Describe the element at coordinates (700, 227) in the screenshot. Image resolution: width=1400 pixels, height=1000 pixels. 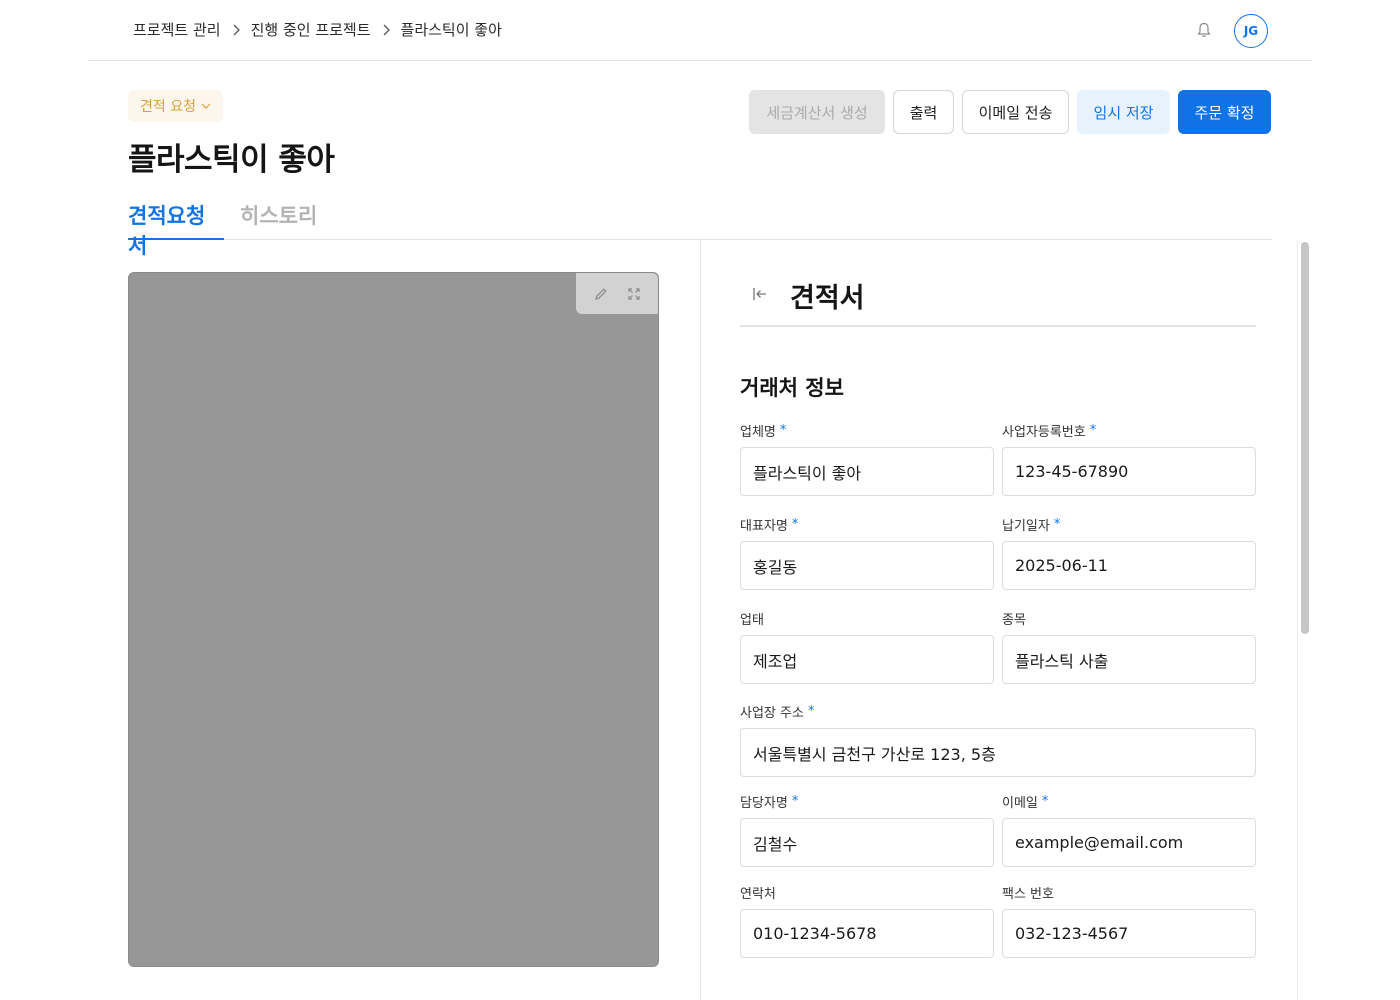
I see `tab-bar: 견적요청서 히스토리` at that location.